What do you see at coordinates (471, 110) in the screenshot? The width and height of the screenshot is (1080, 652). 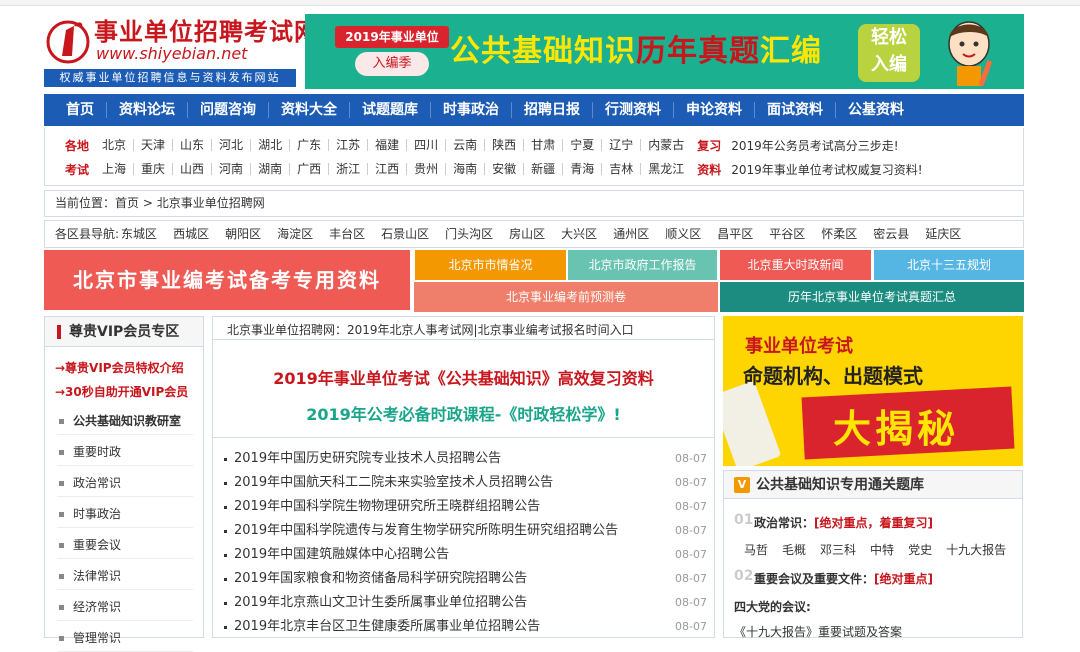 I see `nav-item: 时事政治` at bounding box center [471, 110].